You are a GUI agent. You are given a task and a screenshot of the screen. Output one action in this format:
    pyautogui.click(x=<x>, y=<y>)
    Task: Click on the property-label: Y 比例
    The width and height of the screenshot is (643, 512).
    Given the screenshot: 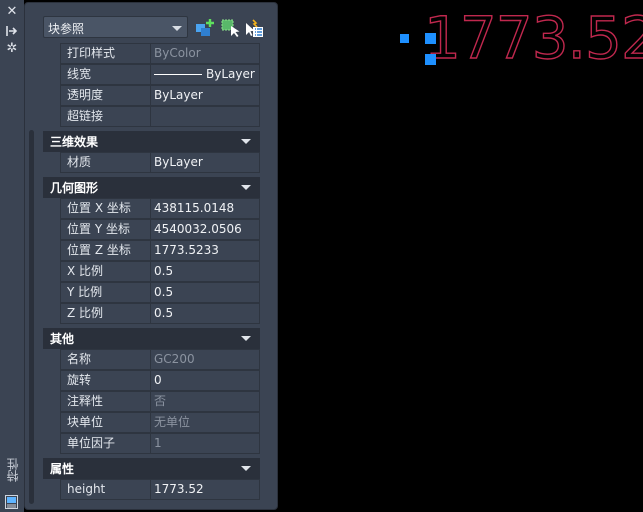 What is the action you would take?
    pyautogui.click(x=106, y=292)
    